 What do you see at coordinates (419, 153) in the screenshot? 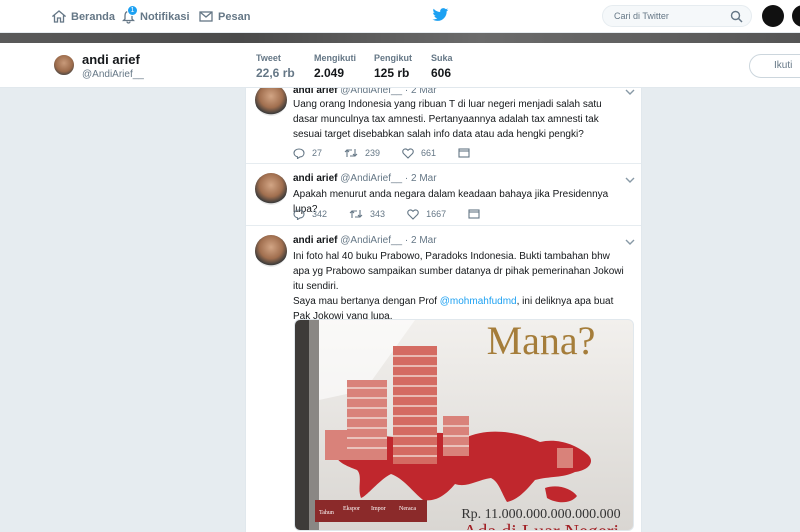
I see `like-button: 661` at bounding box center [419, 153].